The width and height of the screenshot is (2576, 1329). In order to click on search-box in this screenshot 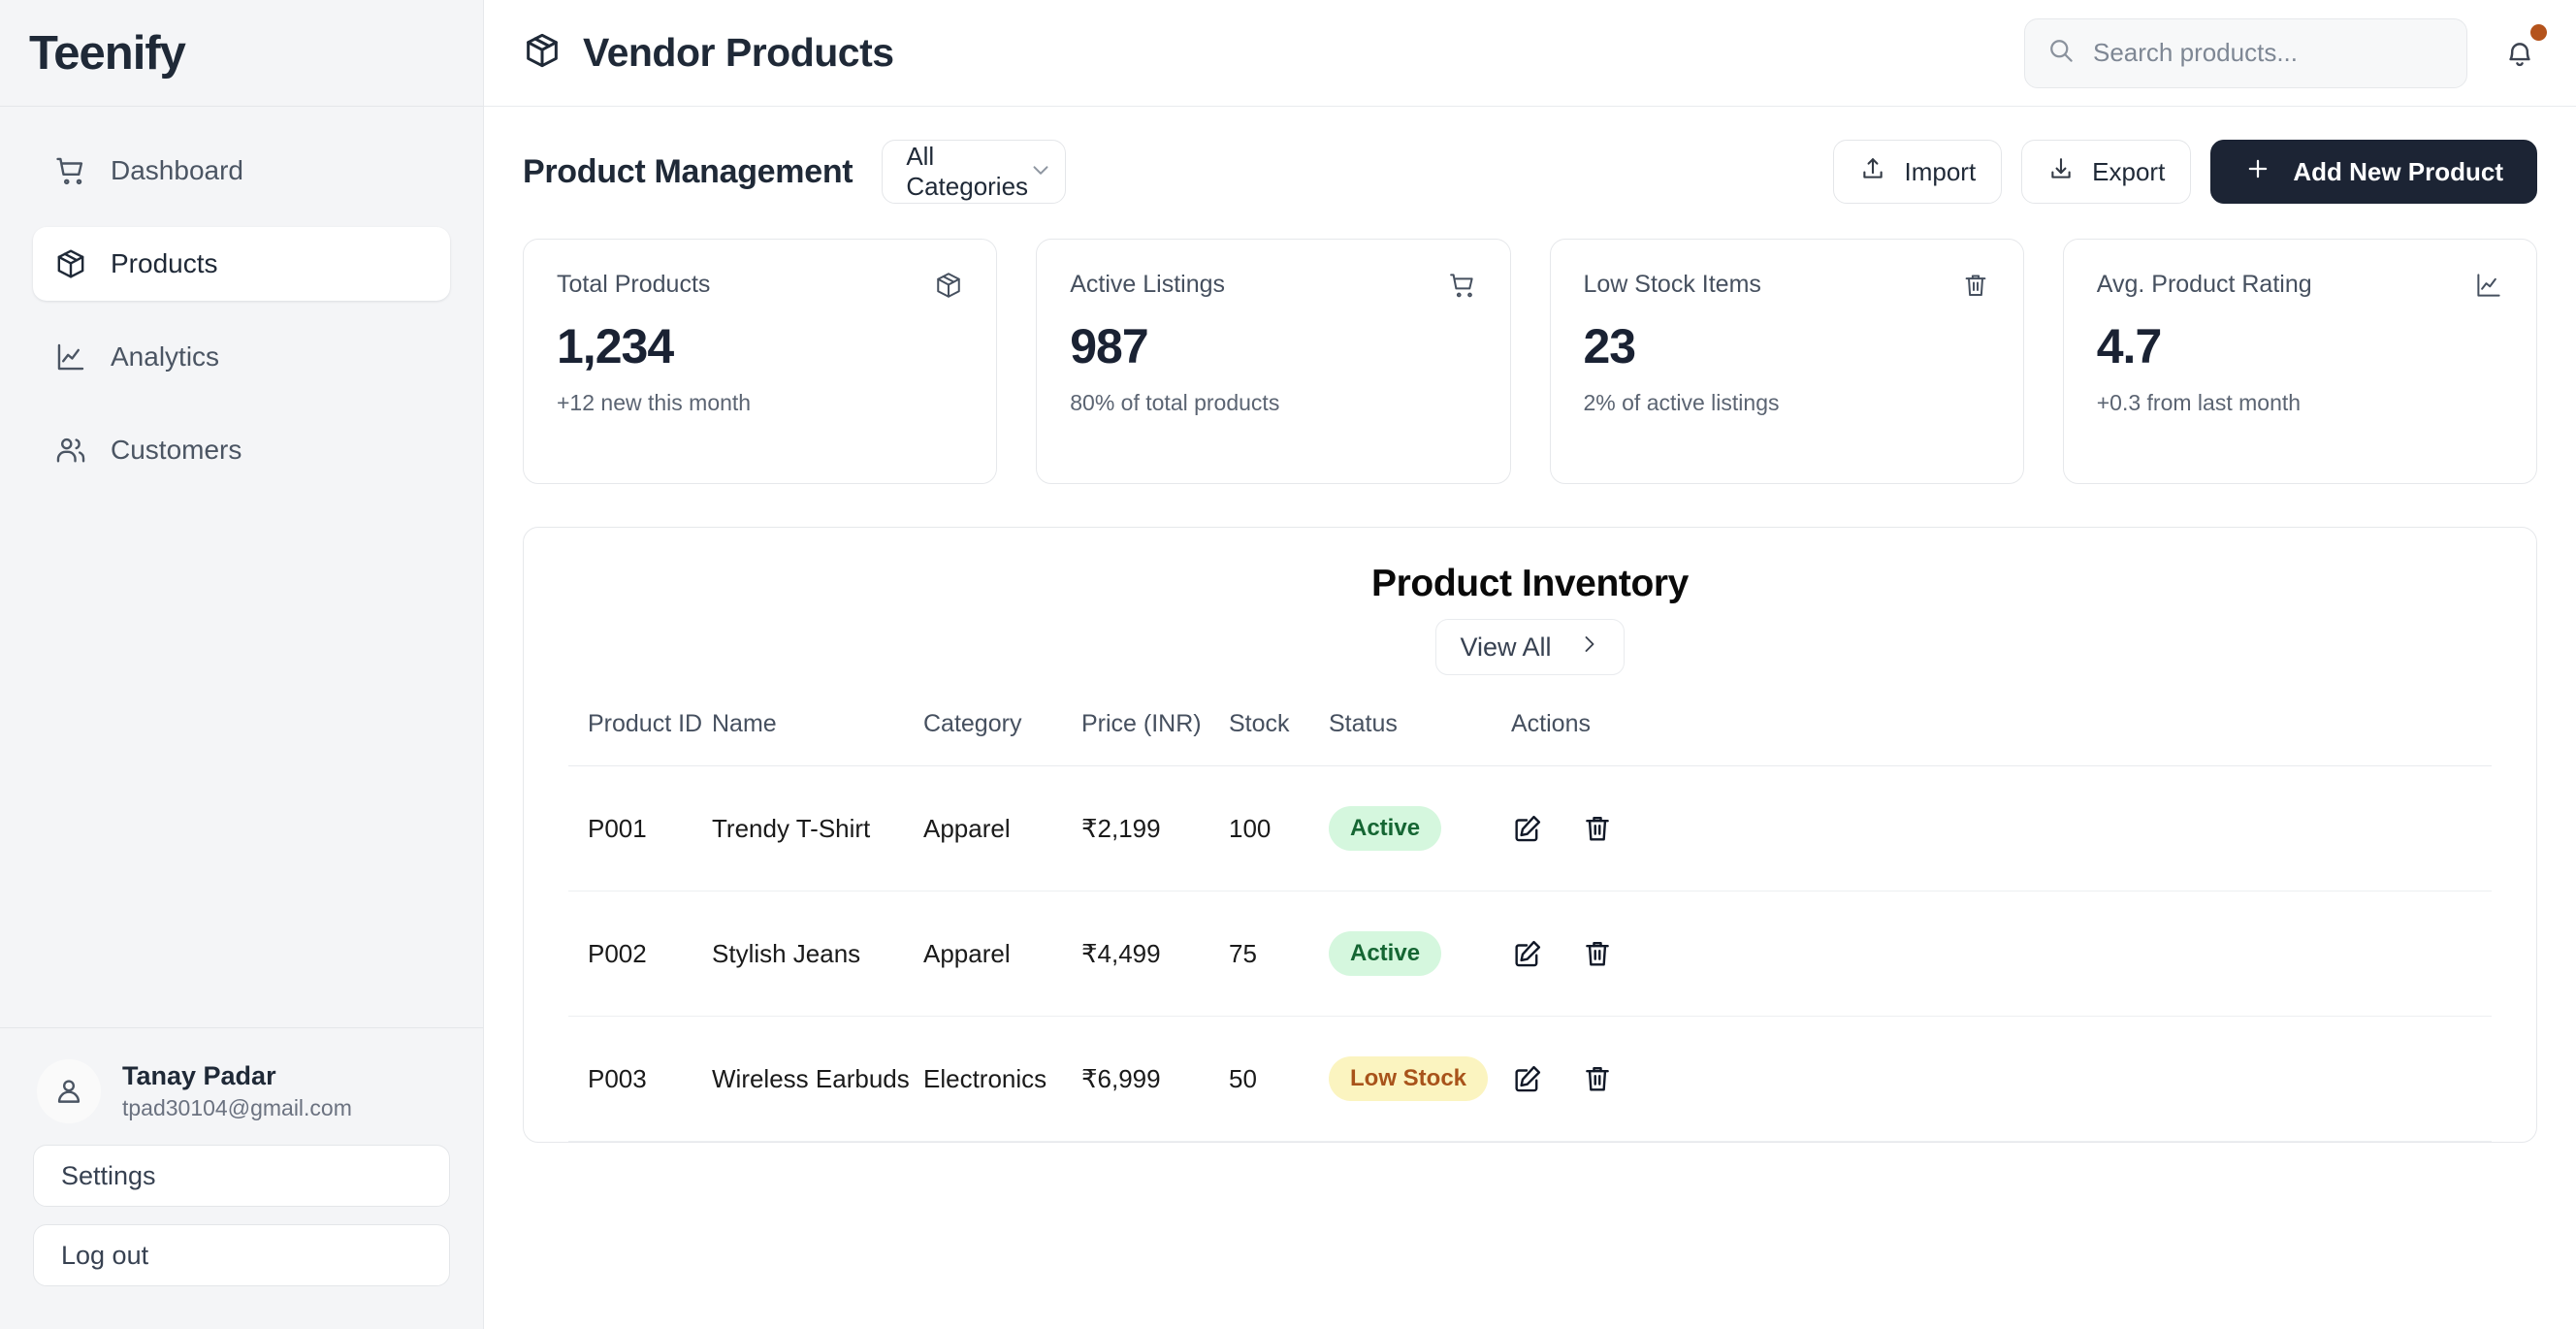, I will do `click(2245, 52)`.